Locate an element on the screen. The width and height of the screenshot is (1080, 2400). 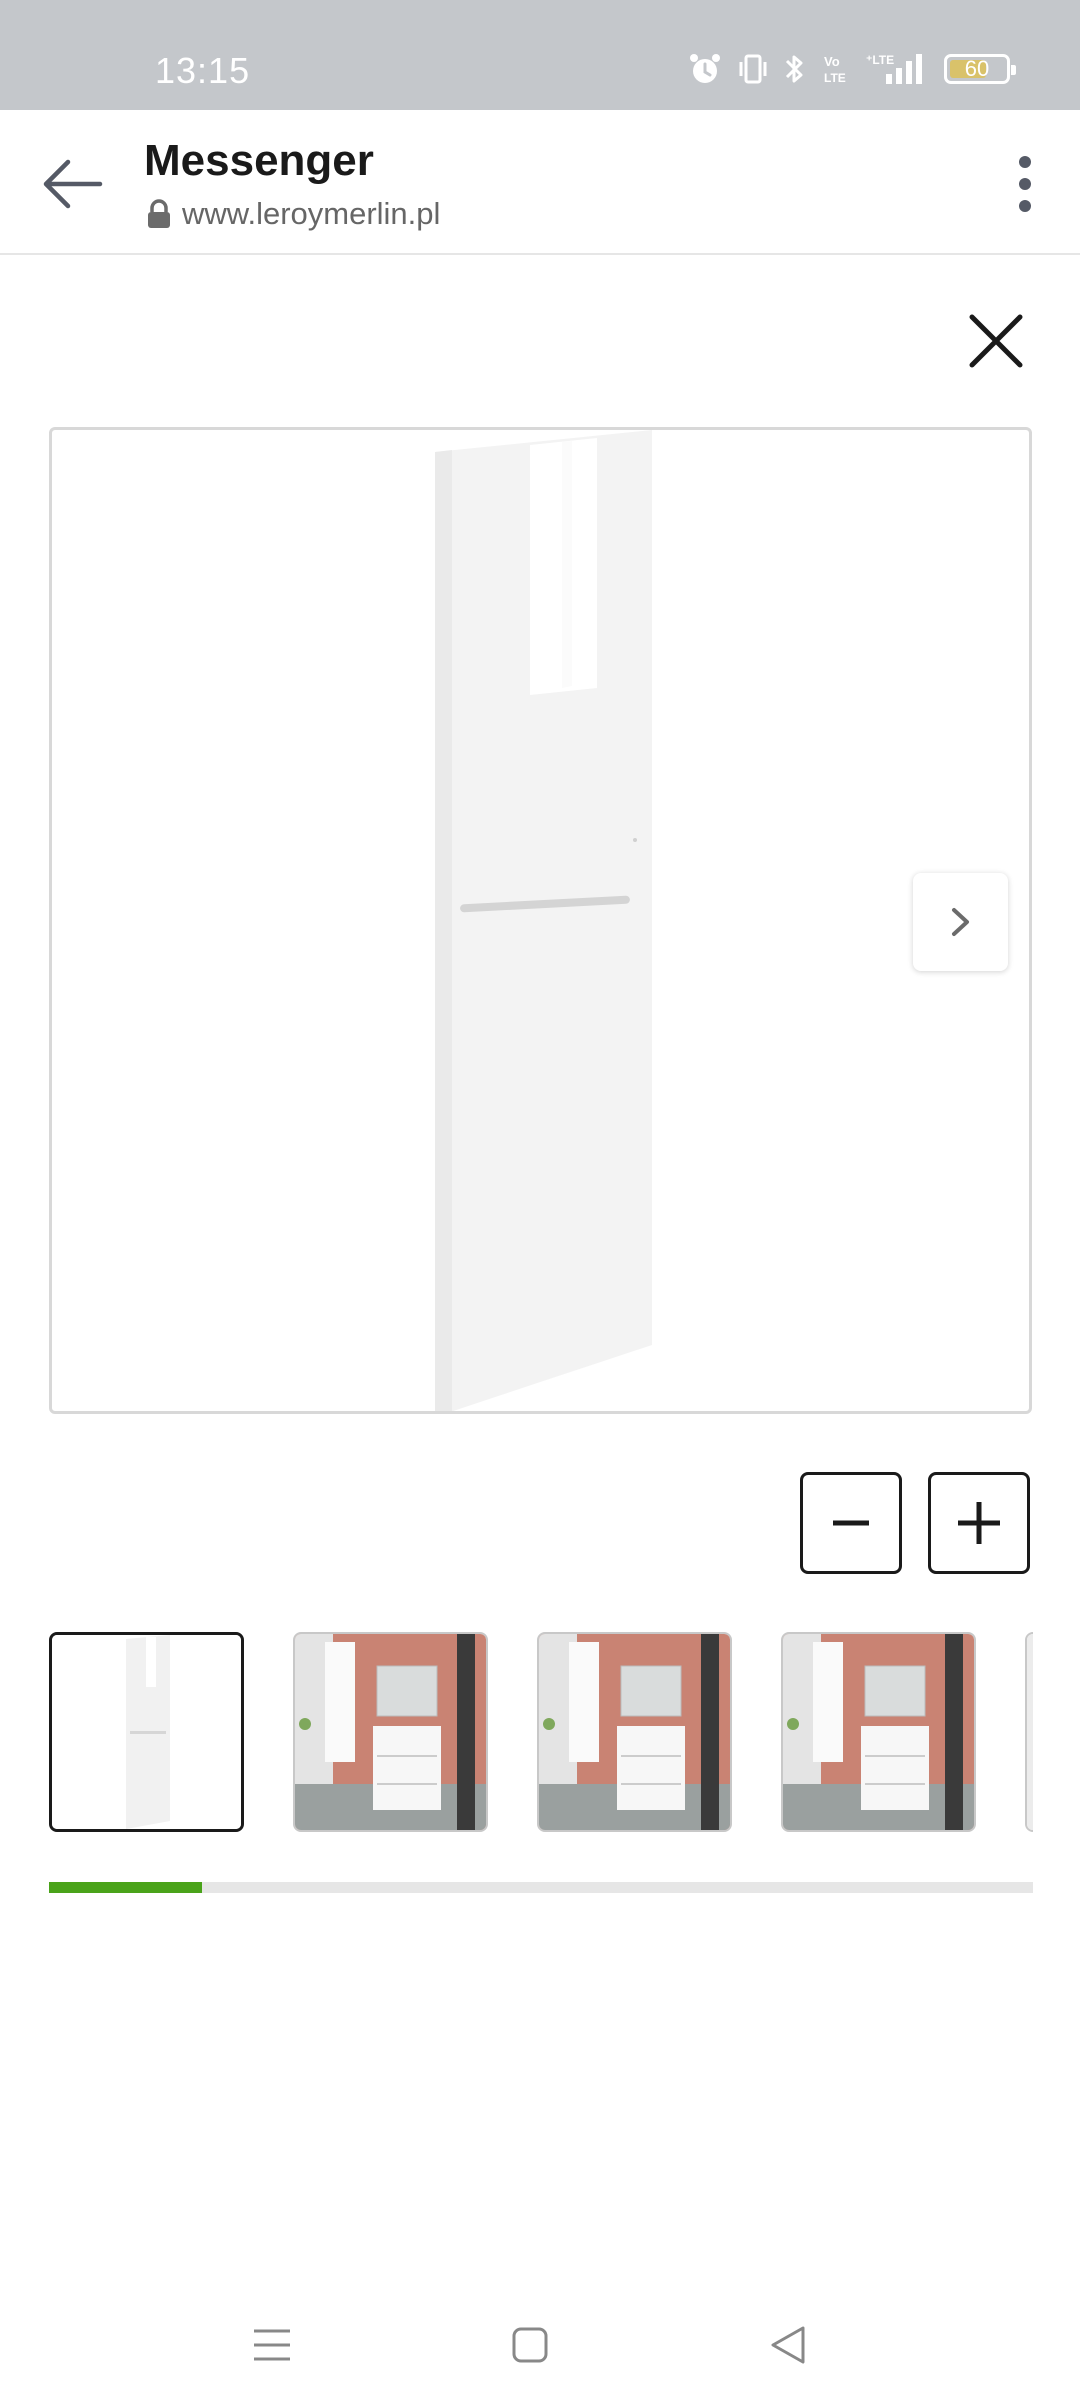
vibrate-icon is located at coordinates (753, 69).